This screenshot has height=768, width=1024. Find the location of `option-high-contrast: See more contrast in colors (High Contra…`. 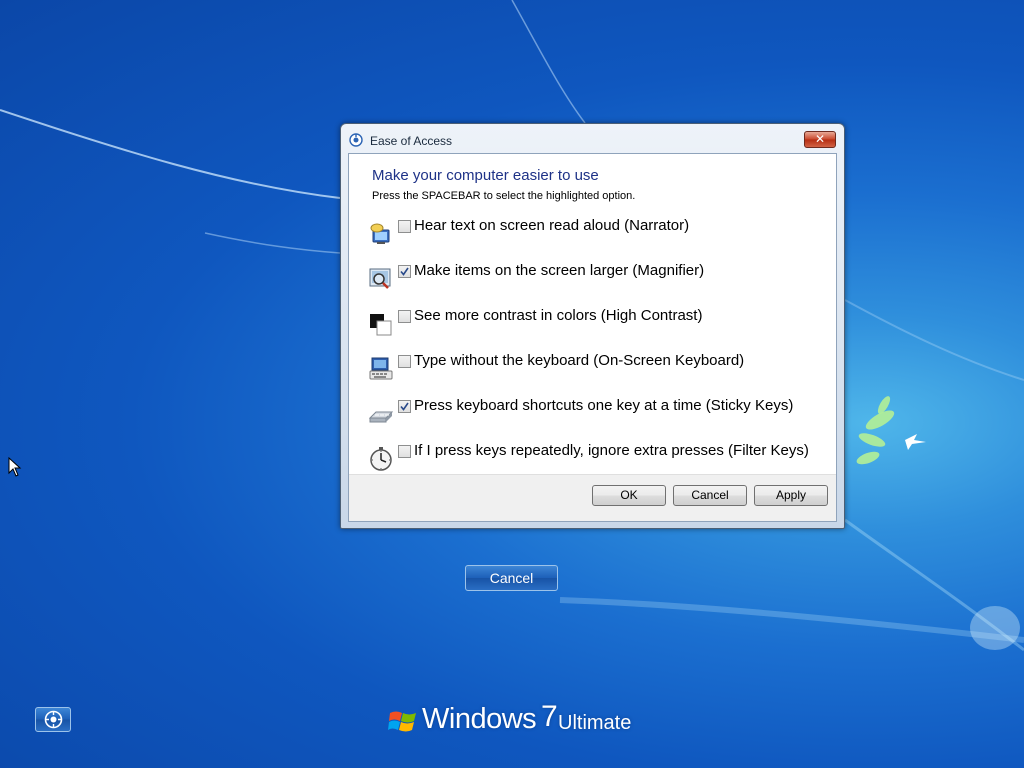

option-high-contrast: See more contrast in colors (High Contra… is located at coordinates (599, 324).